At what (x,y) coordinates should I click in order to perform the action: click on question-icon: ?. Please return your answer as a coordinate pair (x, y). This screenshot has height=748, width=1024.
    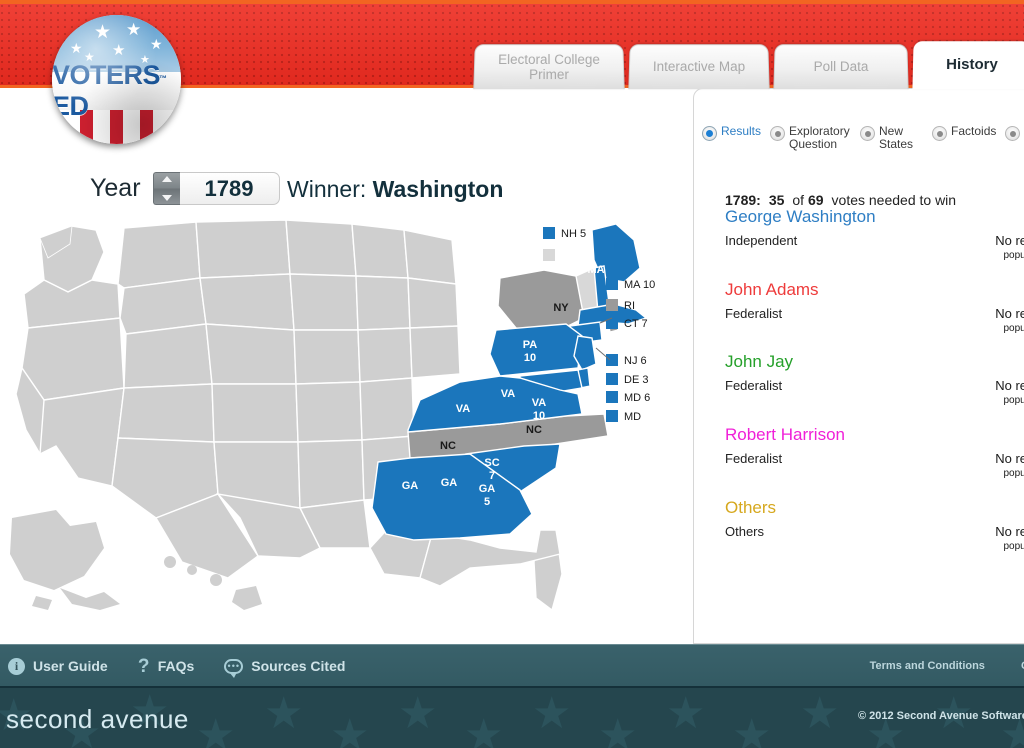
    Looking at the image, I should click on (143, 666).